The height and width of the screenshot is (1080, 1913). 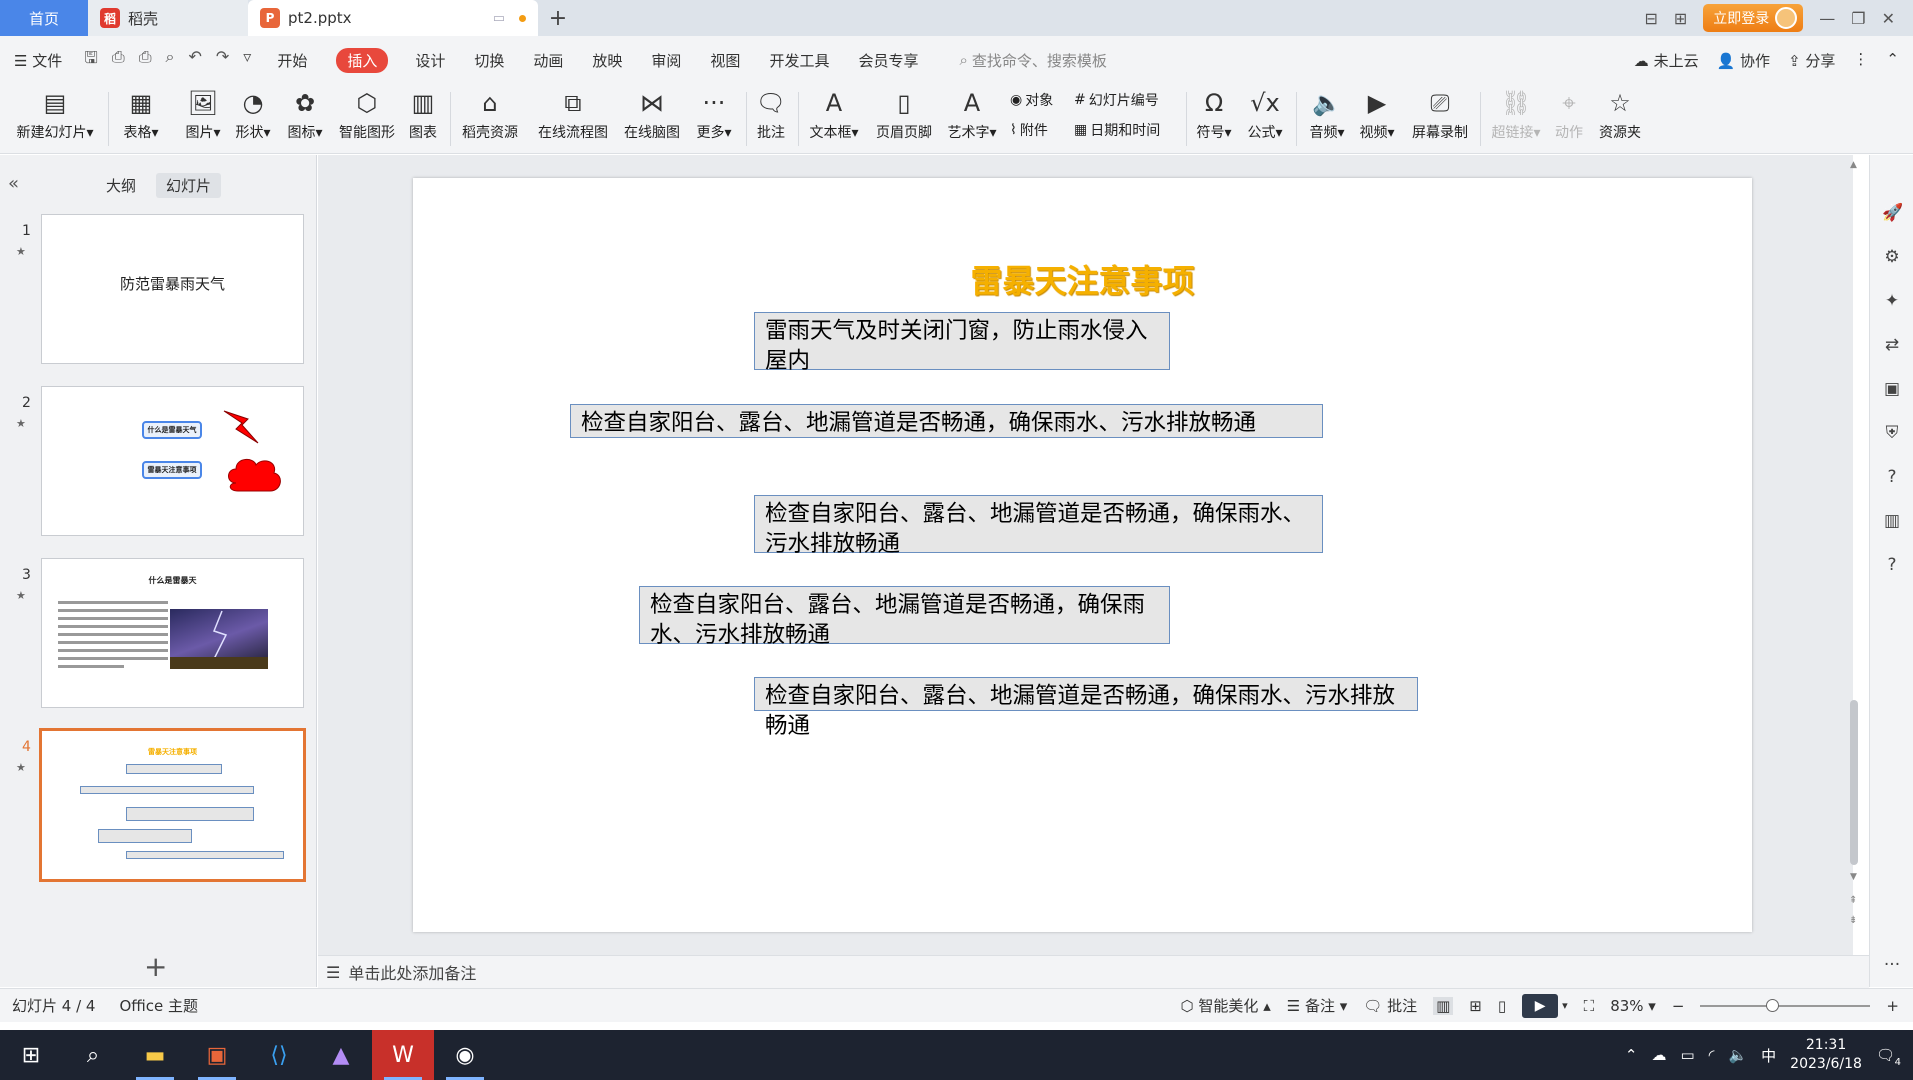 I want to click on menu-transition: 切换, so click(x=489, y=60).